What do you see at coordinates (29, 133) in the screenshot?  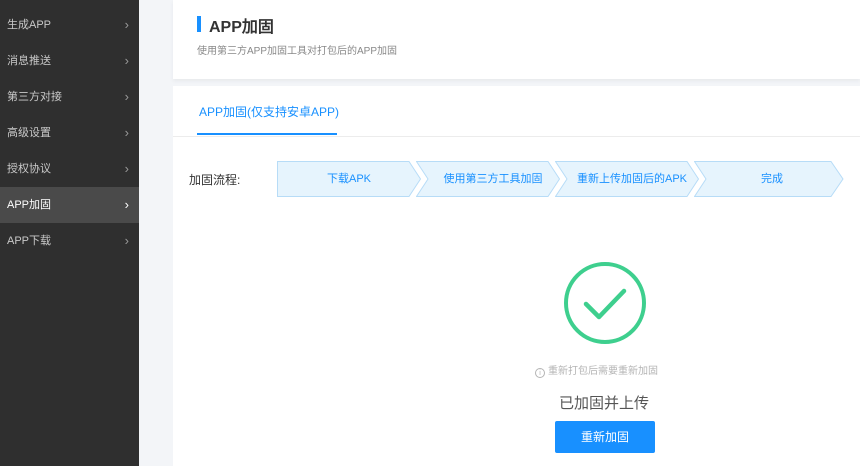 I see `sidebar-item-label: 高级设置` at bounding box center [29, 133].